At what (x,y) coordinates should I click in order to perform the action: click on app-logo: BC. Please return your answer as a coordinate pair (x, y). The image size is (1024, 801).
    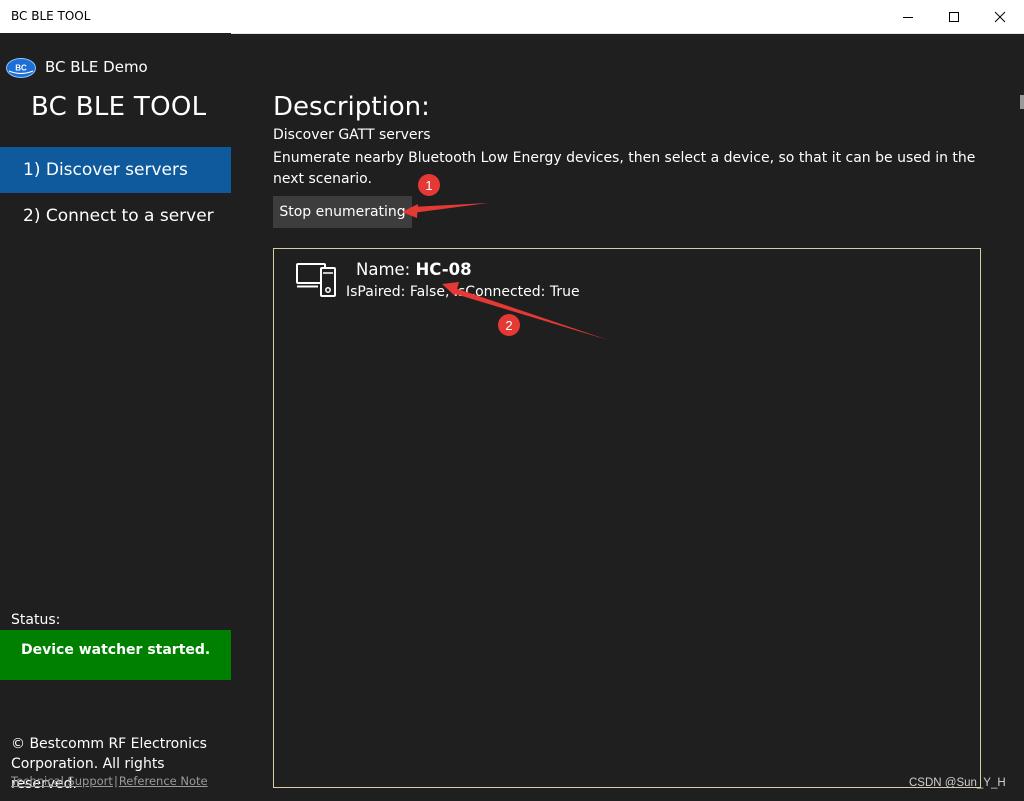
    Looking at the image, I should click on (21, 68).